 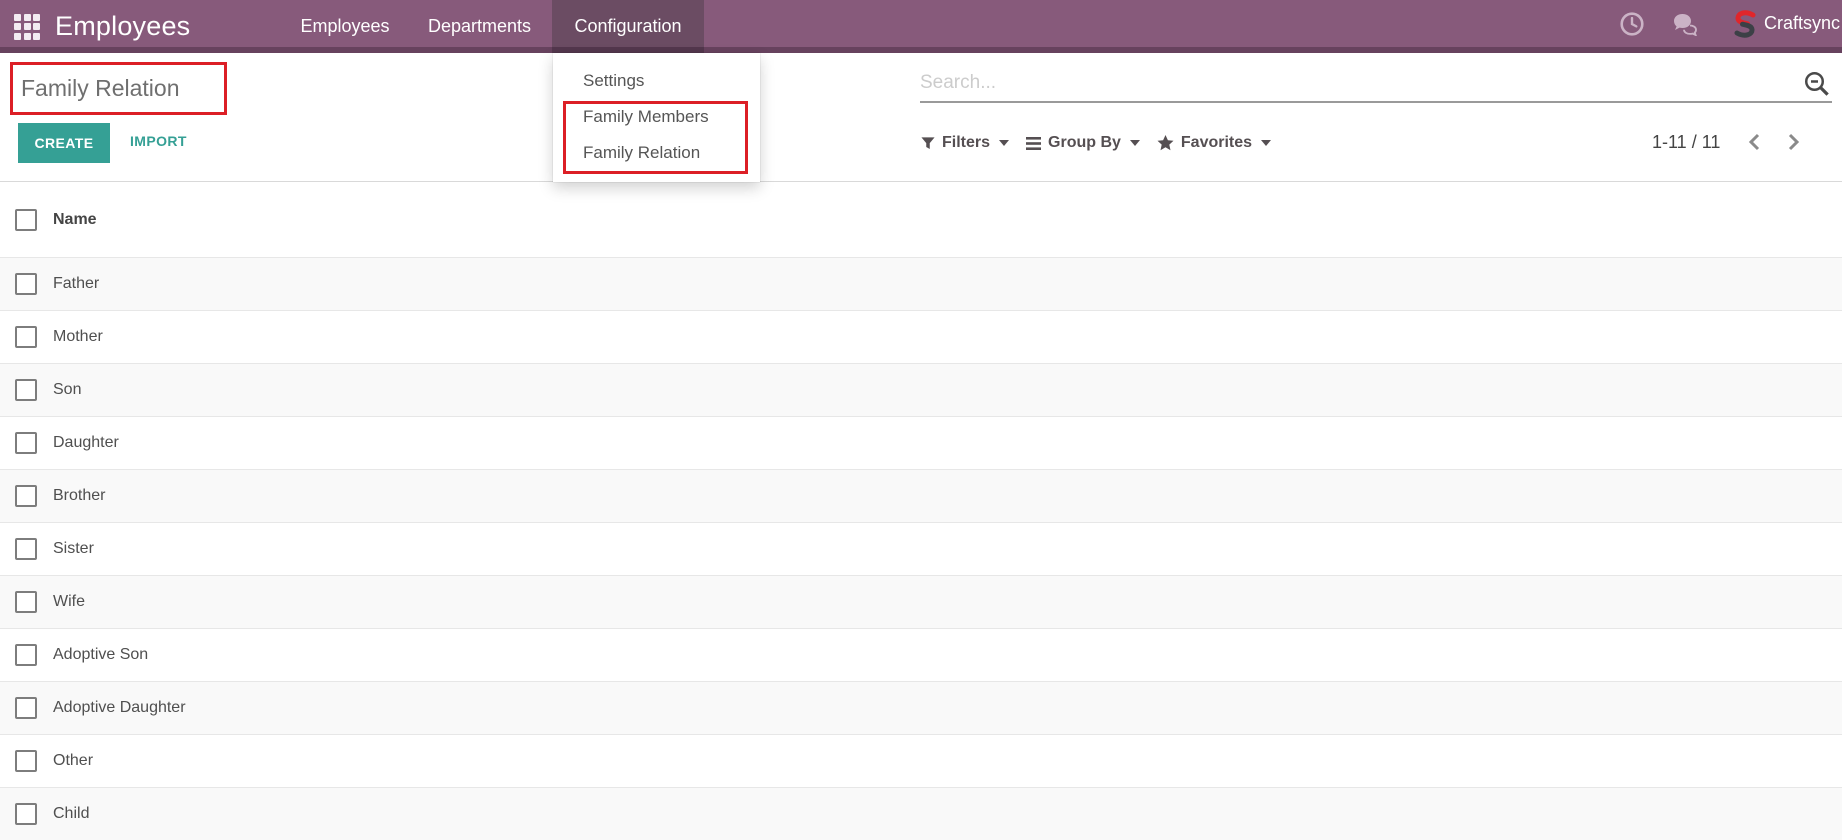 What do you see at coordinates (965, 143) in the screenshot?
I see `filters-dropdown-button: Filters` at bounding box center [965, 143].